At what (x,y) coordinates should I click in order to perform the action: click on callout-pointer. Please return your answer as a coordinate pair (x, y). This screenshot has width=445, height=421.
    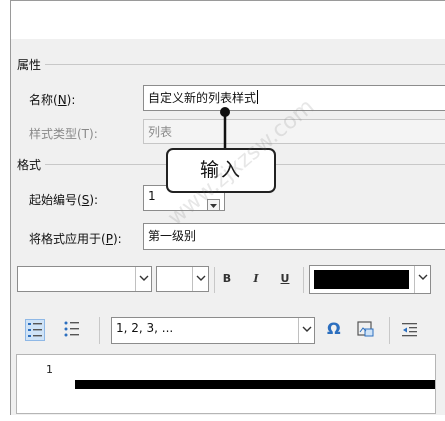
    Looking at the image, I should click on (225, 128).